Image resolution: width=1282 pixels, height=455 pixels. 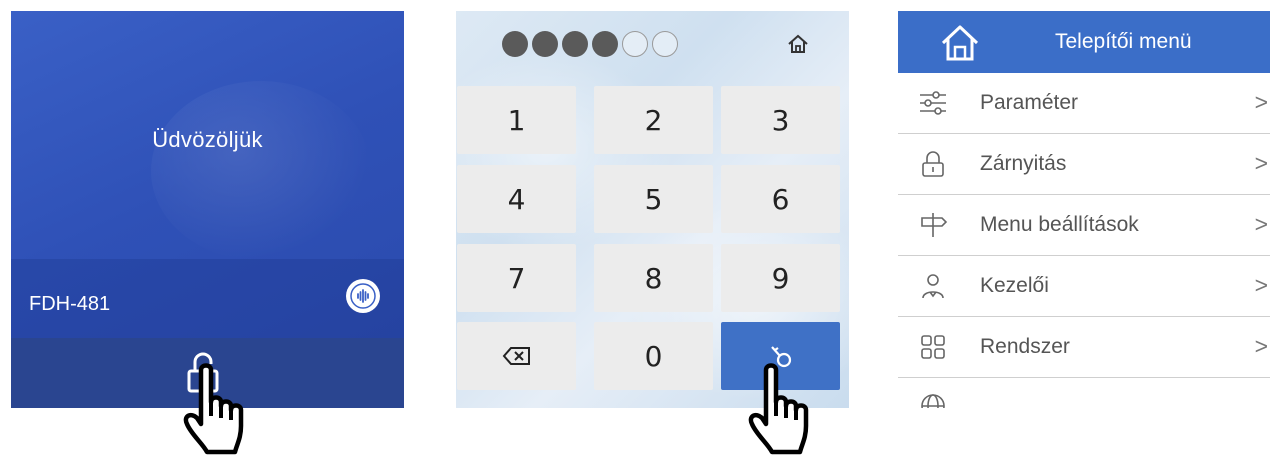 What do you see at coordinates (933, 286) in the screenshot?
I see `user-icon` at bounding box center [933, 286].